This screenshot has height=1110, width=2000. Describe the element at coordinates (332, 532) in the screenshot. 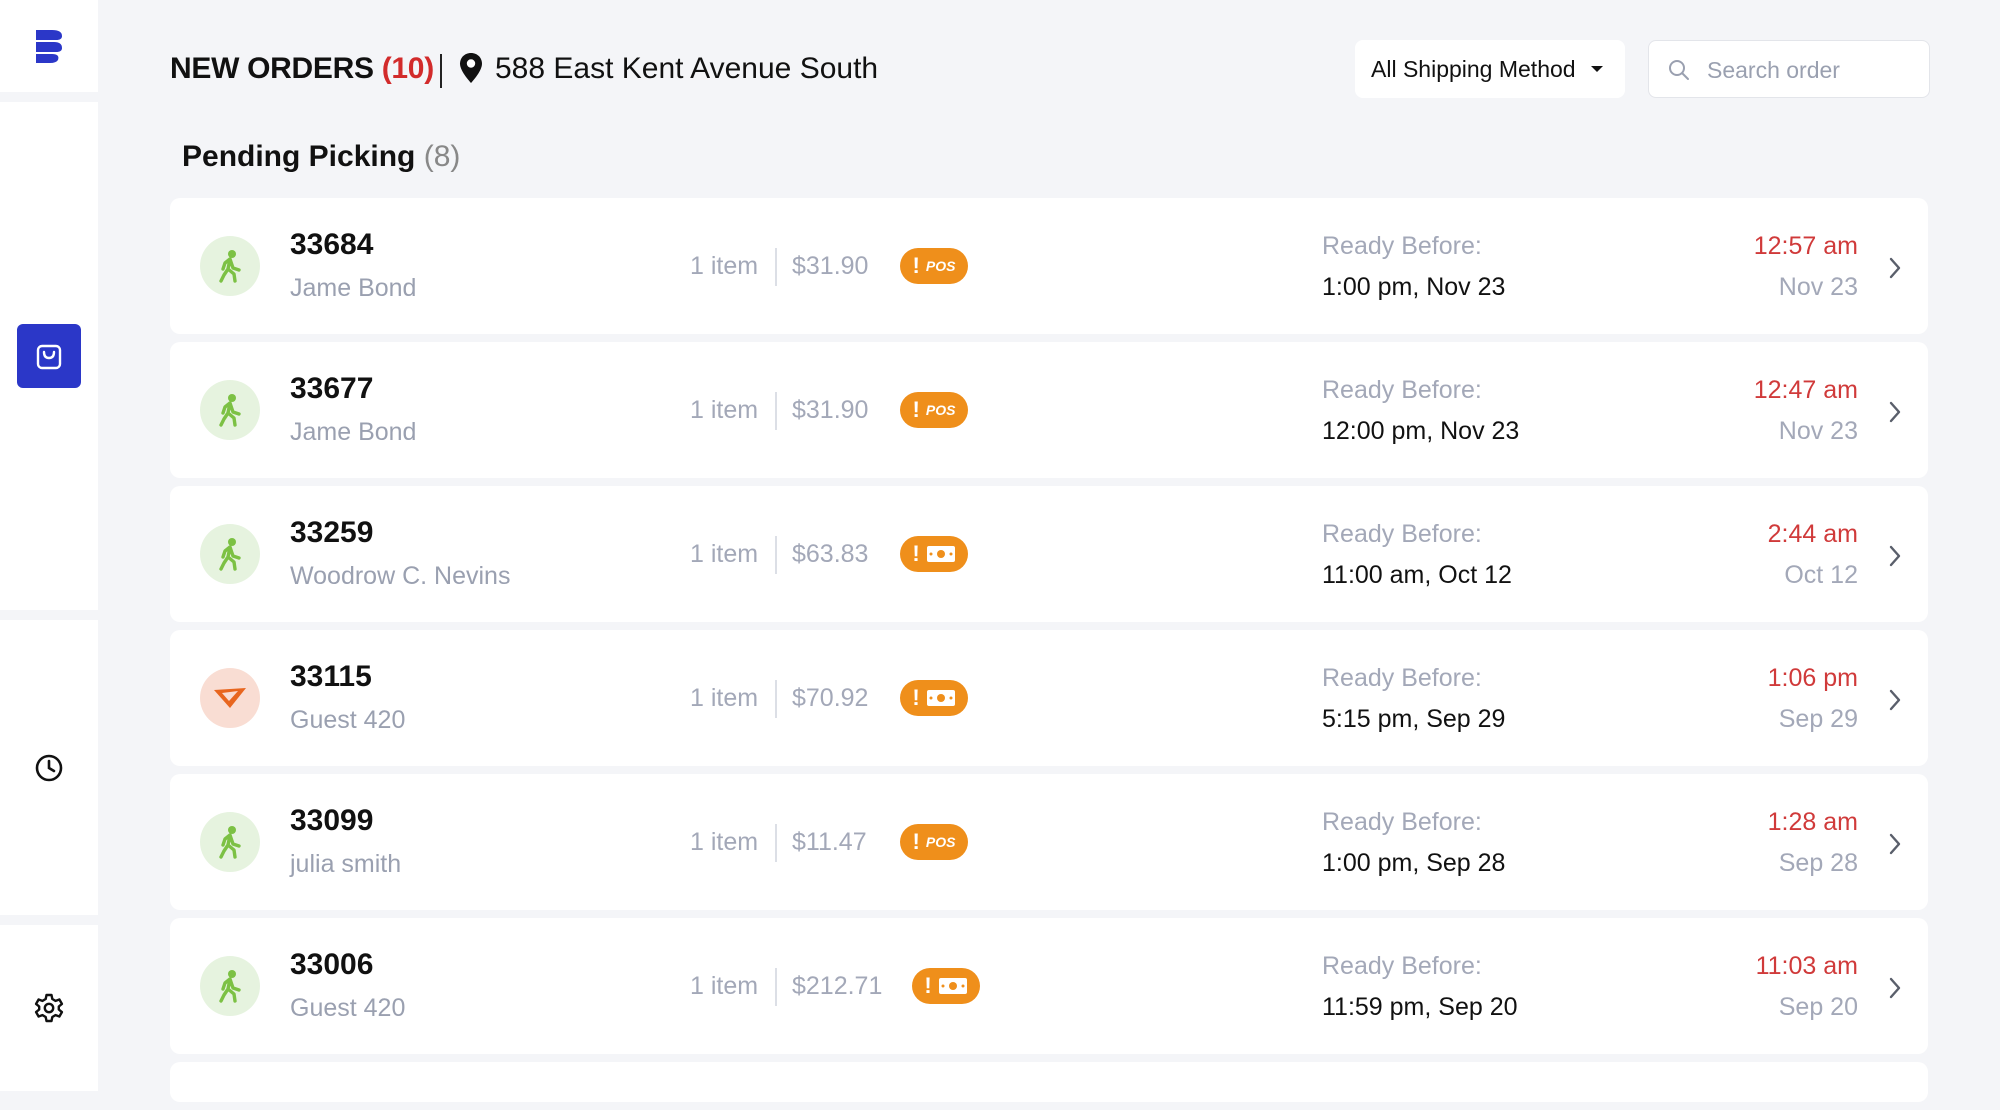

I see `order-id: 33259` at that location.